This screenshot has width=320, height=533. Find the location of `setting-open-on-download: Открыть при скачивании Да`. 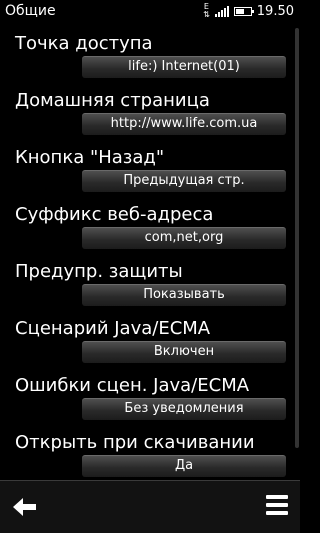

setting-open-on-download: Открыть при скачивании Да is located at coordinates (150, 451).